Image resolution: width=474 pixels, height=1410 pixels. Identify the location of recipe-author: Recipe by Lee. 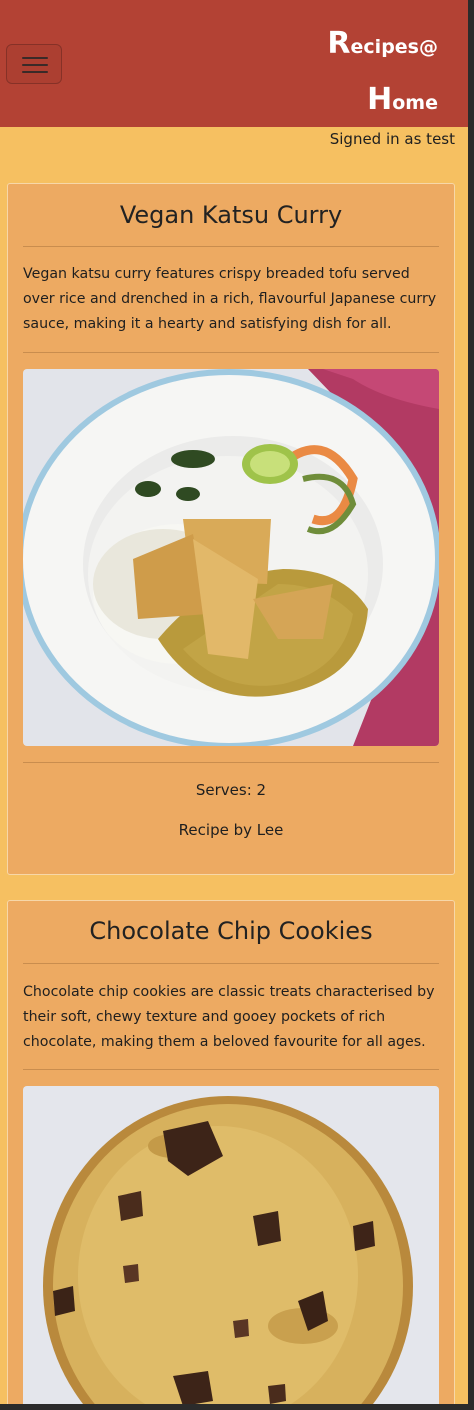
(231, 830).